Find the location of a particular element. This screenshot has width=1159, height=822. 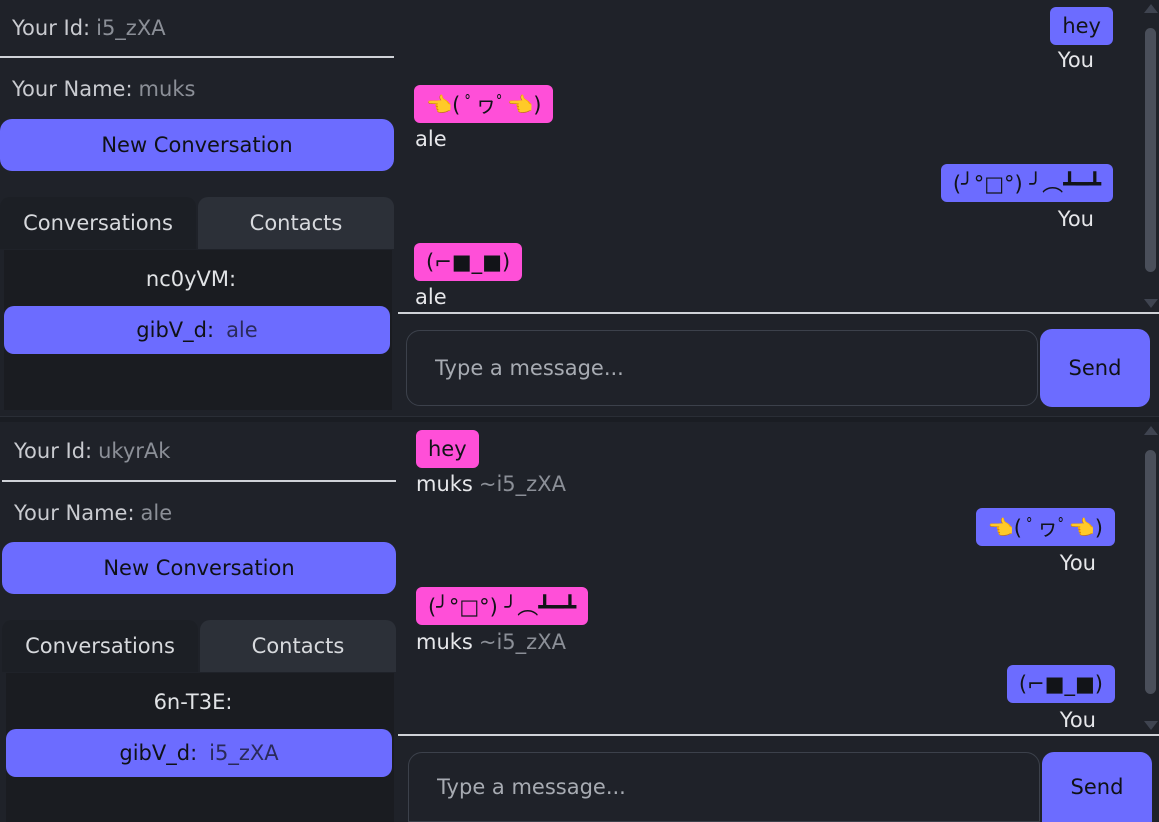

message-bubble-incoming: (╯°□°) ╯︵┻━┻ is located at coordinates (502, 606).